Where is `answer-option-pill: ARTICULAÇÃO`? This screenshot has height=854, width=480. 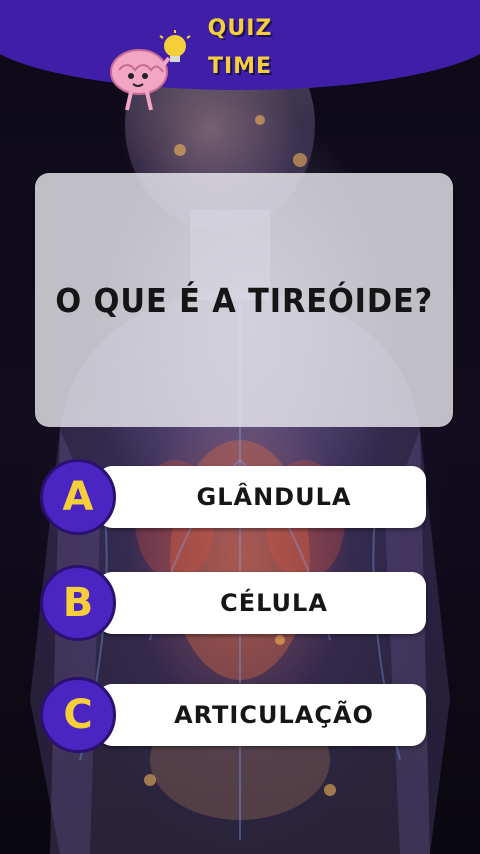 answer-option-pill: ARTICULAÇÃO is located at coordinates (262, 715).